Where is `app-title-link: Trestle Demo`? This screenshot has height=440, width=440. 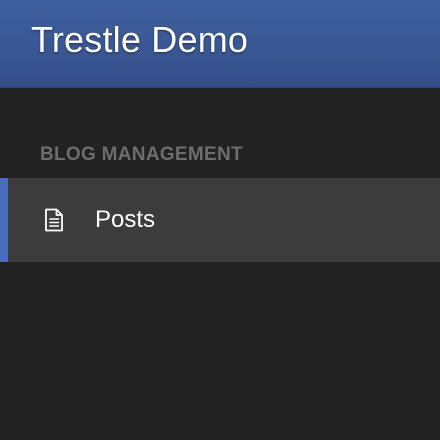
app-title-link: Trestle Demo is located at coordinates (139, 40).